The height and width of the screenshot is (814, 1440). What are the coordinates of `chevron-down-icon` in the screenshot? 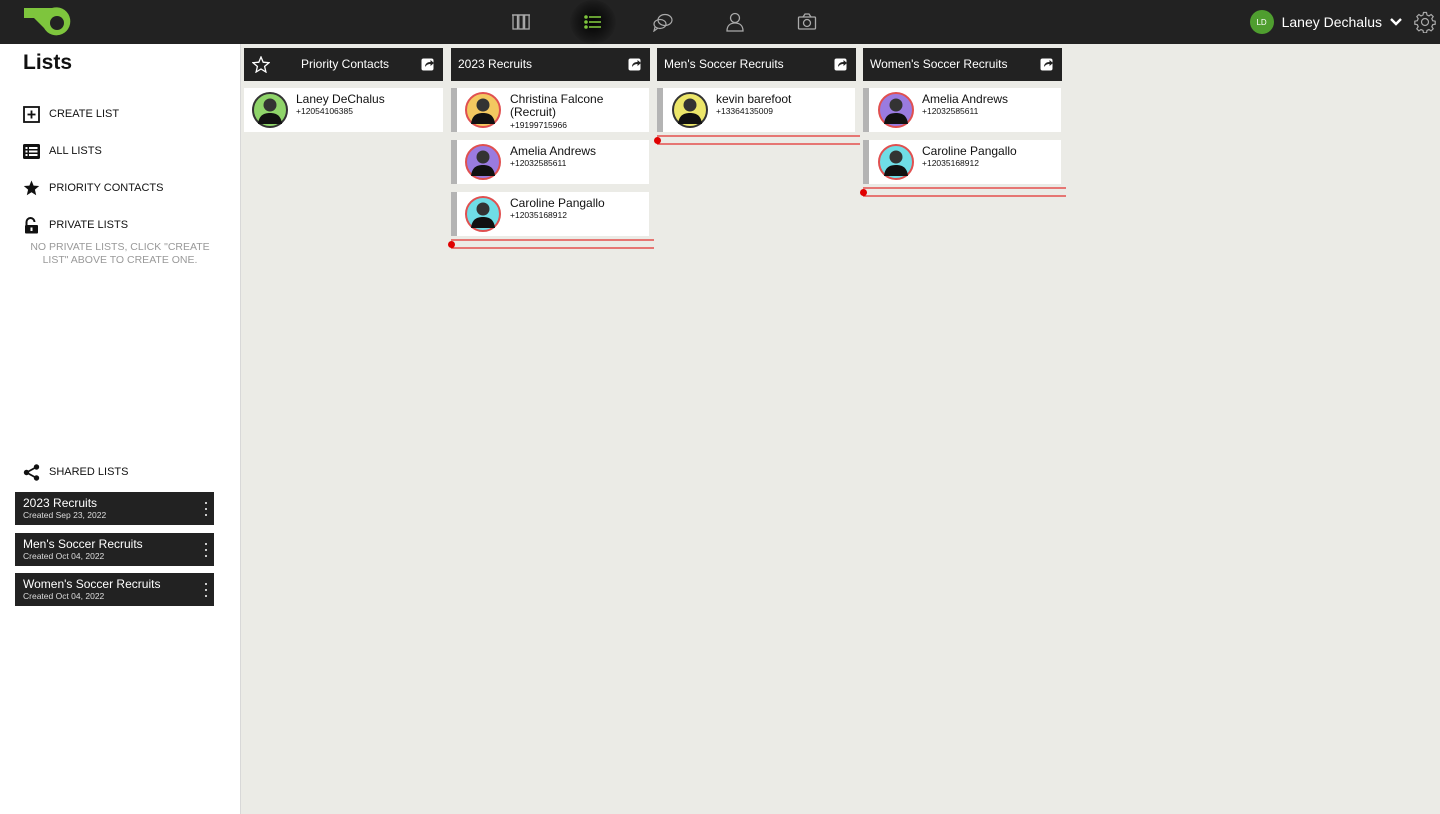 It's located at (1396, 22).